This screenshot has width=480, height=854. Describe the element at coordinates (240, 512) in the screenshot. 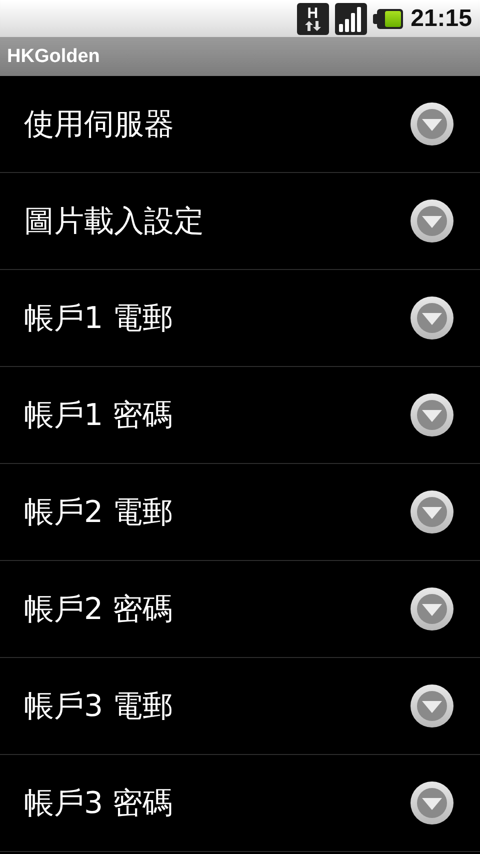

I see `settings-item: 帳戶2 電郵` at that location.